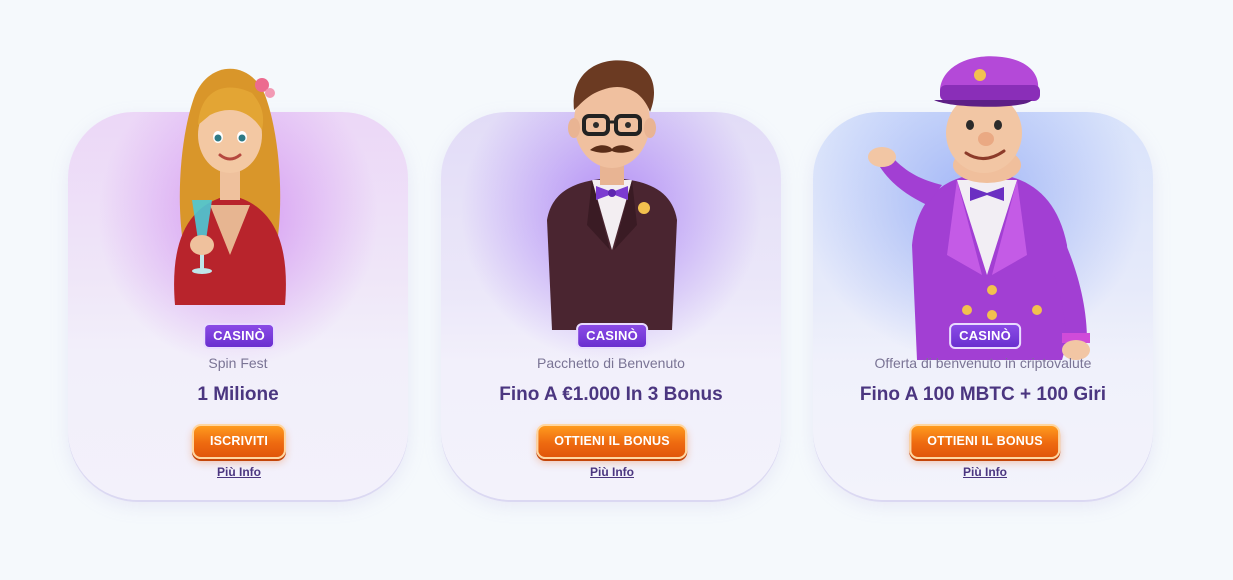  What do you see at coordinates (238, 363) in the screenshot?
I see `offer-subtitle: Spin Fest` at bounding box center [238, 363].